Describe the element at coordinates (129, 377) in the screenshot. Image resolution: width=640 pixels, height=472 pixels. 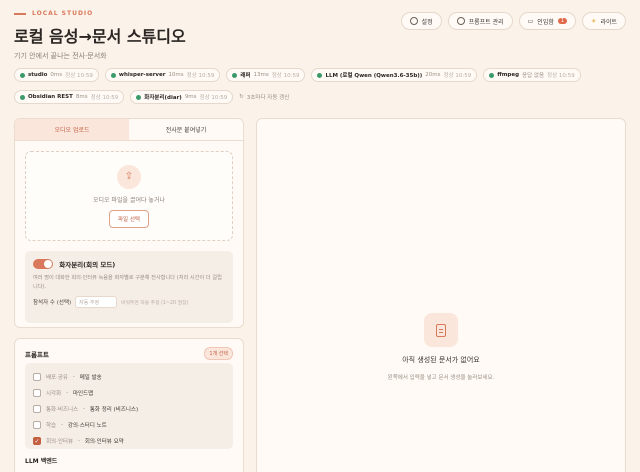
I see `prompt-item: 배포·공유 · 메일 발송` at that location.